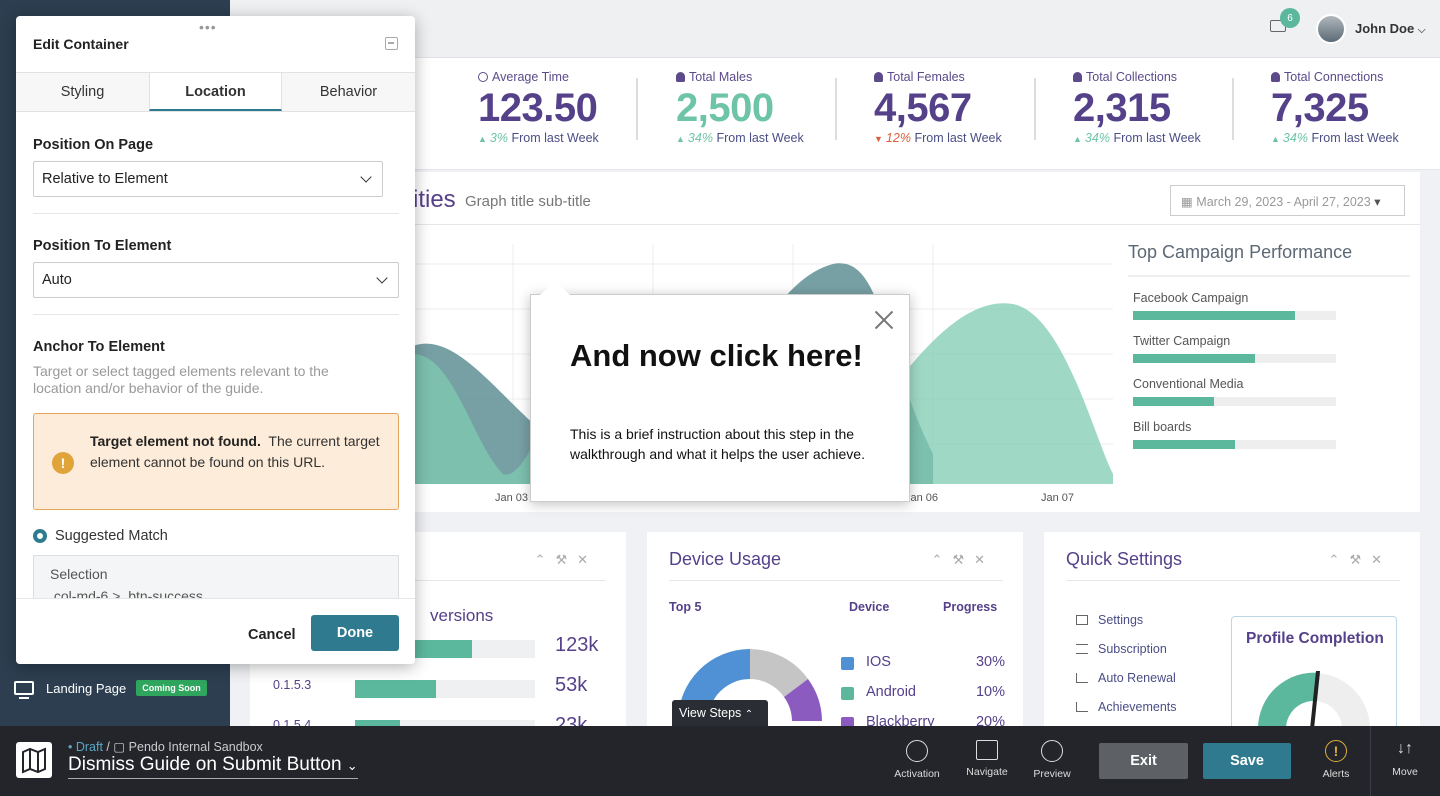 This screenshot has width=1440, height=796. Describe the element at coordinates (917, 774) in the screenshot. I see `button-label: Activation` at that location.